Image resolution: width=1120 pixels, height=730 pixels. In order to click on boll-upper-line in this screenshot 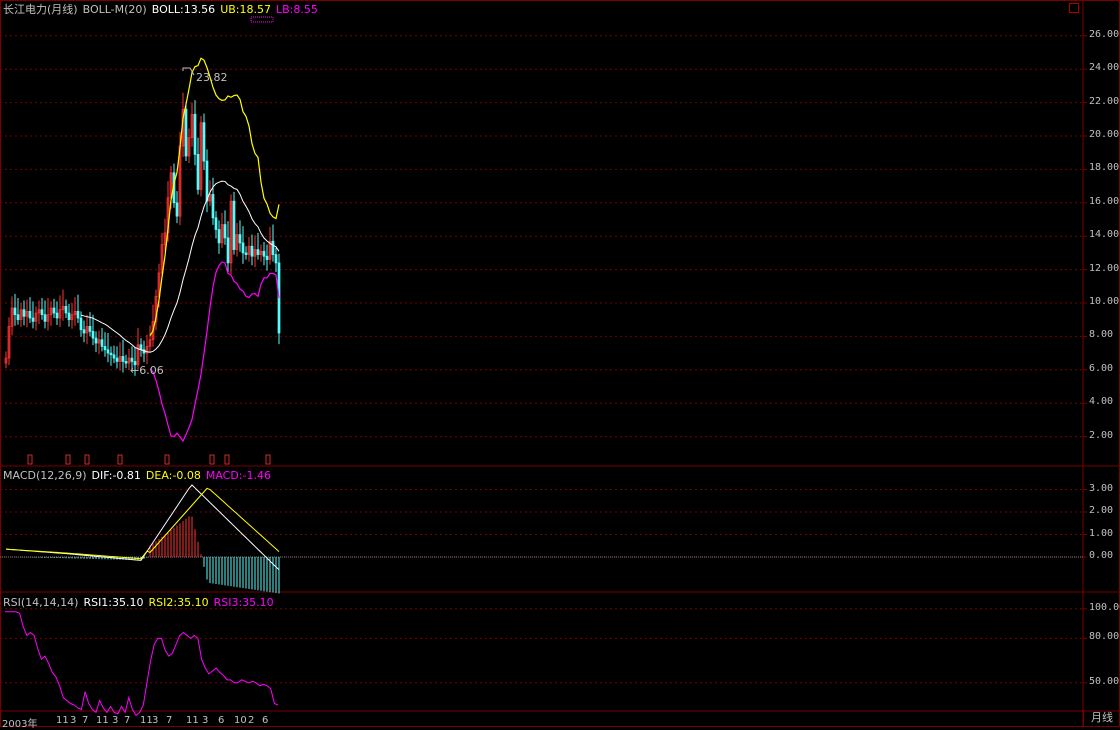, I will do `click(214, 197)`.